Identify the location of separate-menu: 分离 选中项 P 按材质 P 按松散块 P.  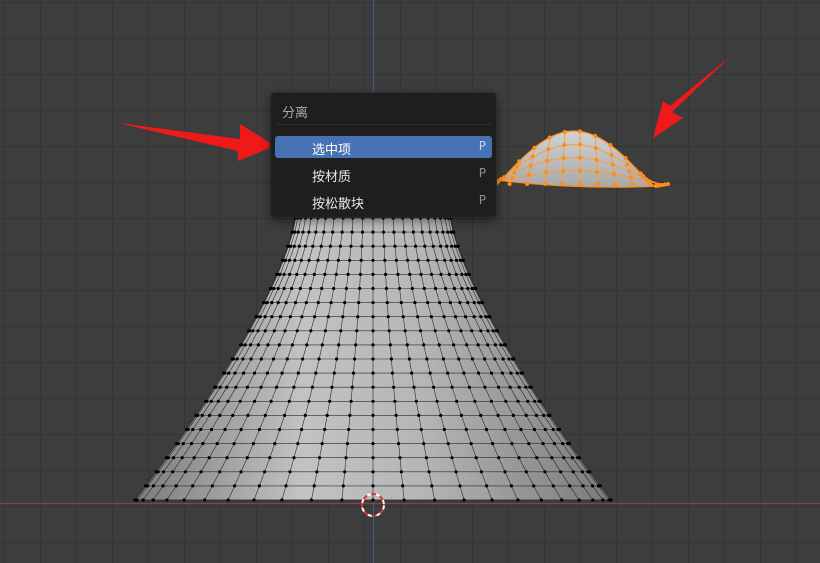
(383, 155).